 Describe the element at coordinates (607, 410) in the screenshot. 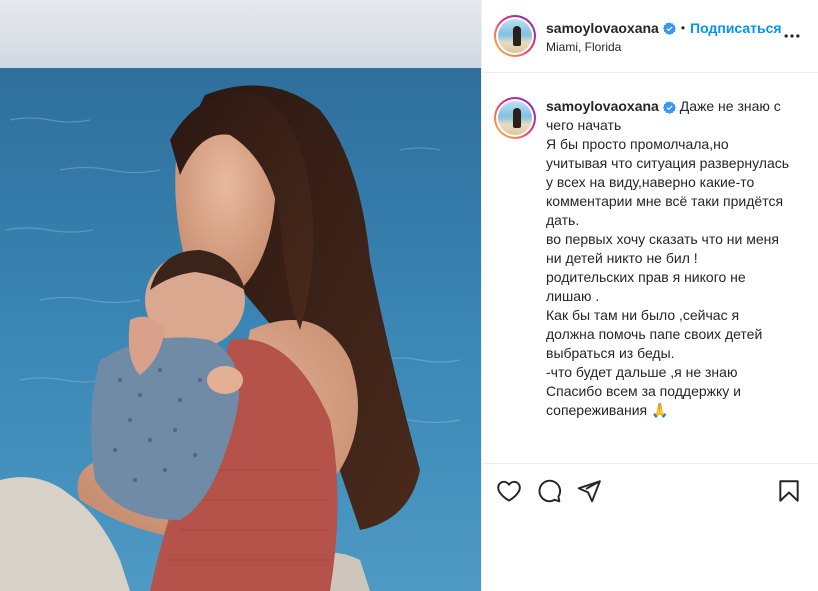

I see `caption-line: сопереживания 🙏` at that location.